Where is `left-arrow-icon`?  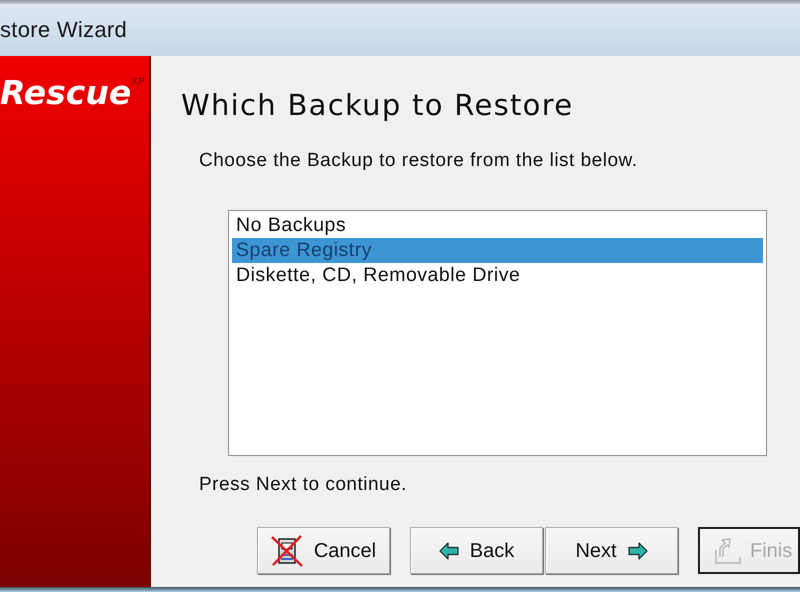
left-arrow-icon is located at coordinates (448, 551).